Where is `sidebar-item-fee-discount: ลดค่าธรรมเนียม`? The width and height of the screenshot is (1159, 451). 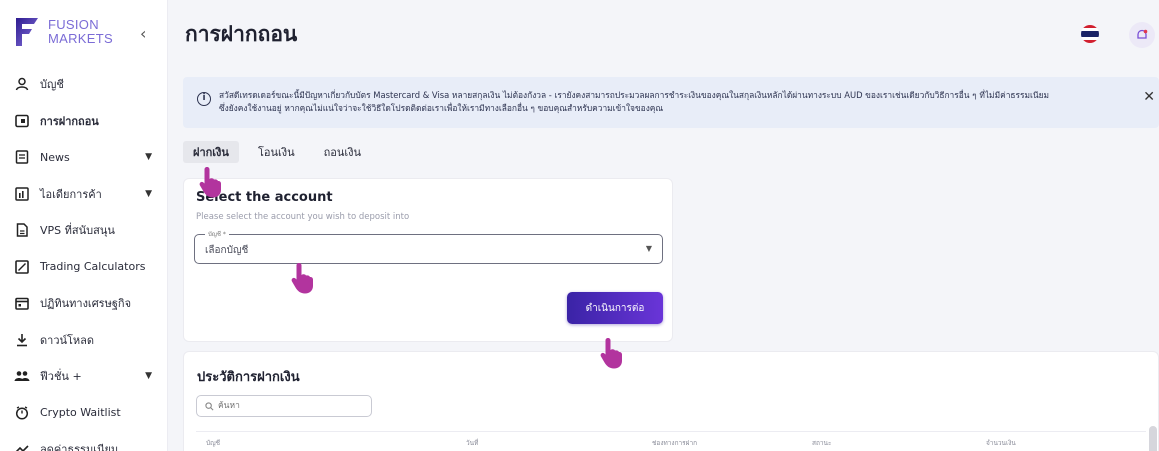
sidebar-item-fee-discount: ลดค่าธรรมเนียม is located at coordinates (84, 441).